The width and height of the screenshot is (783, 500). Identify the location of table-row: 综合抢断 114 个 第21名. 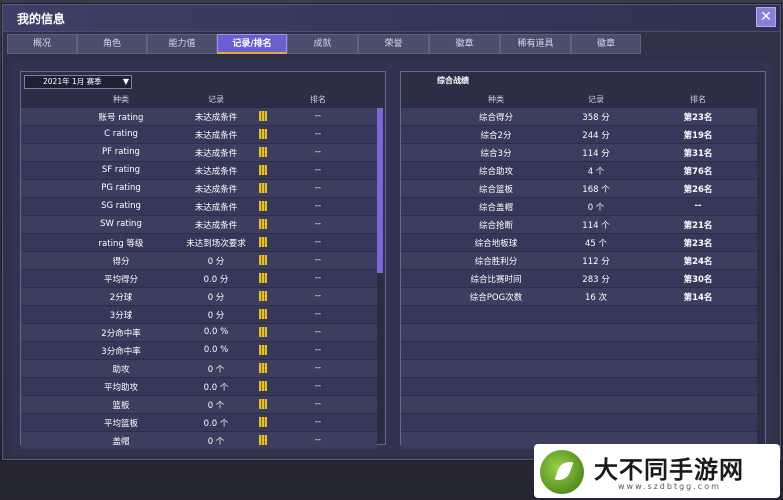
(579, 224).